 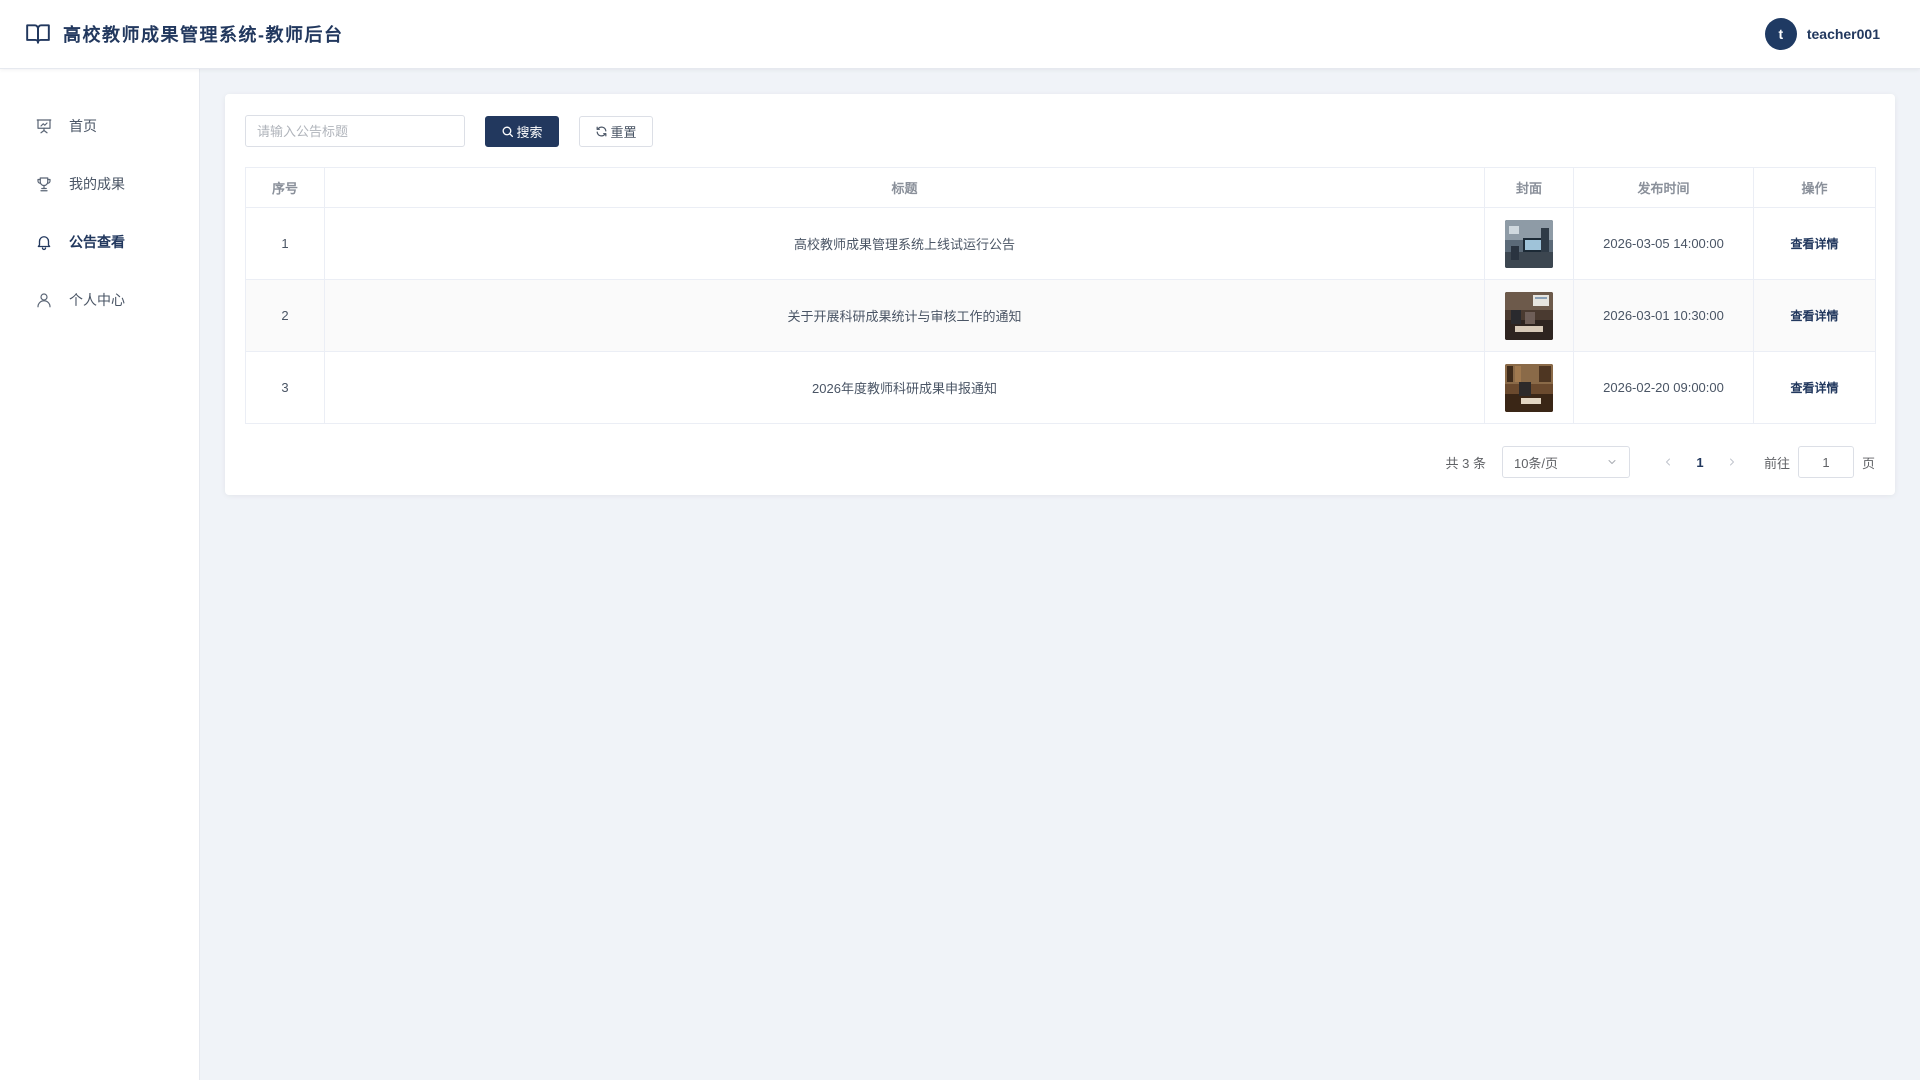 I want to click on trophy-icon, so click(x=44, y=184).